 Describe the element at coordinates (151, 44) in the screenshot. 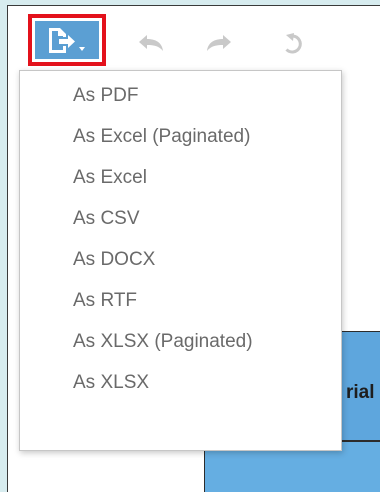

I see `undo-arrow-icon` at that location.